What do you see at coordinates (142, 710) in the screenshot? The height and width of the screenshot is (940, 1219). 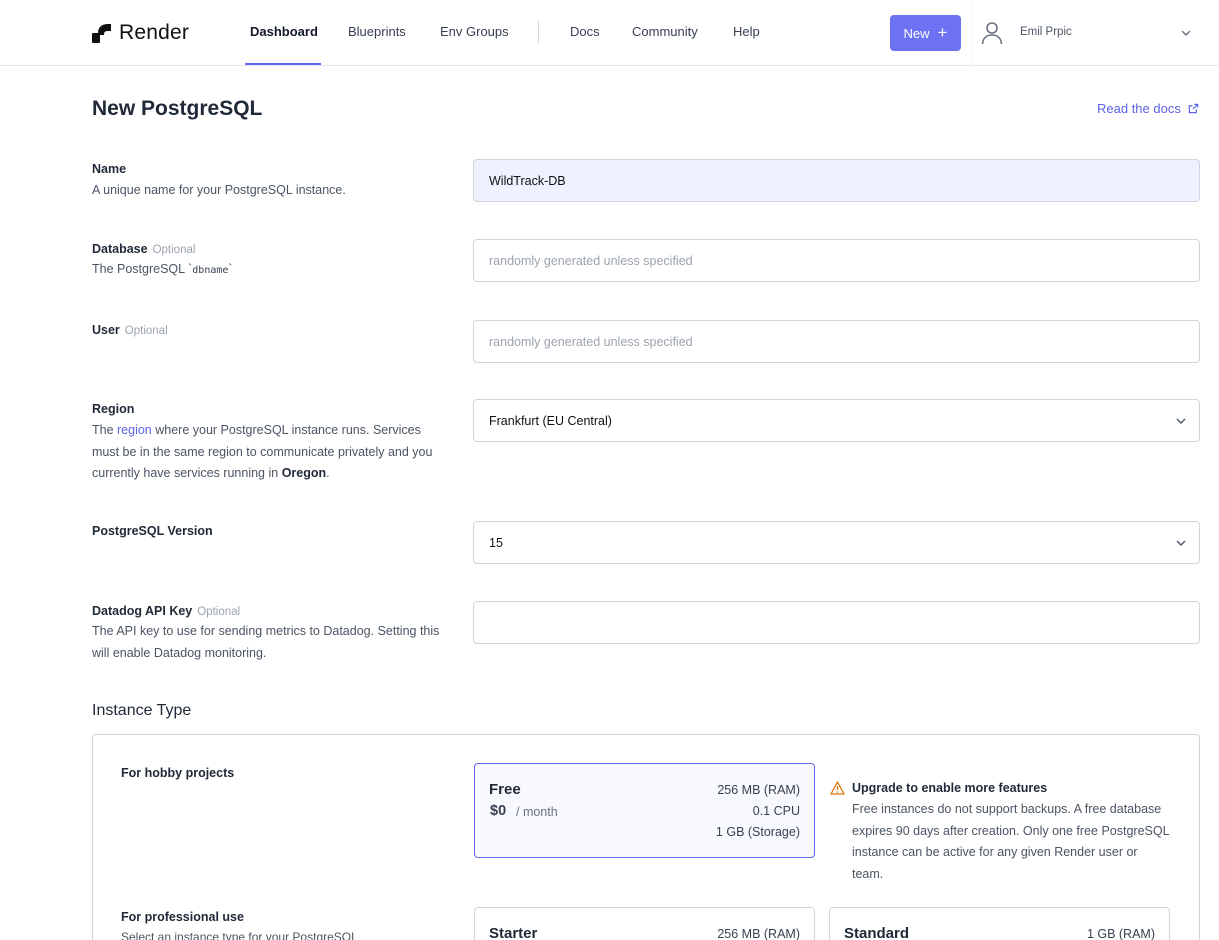 I see `instance-type-title: Instance Type` at bounding box center [142, 710].